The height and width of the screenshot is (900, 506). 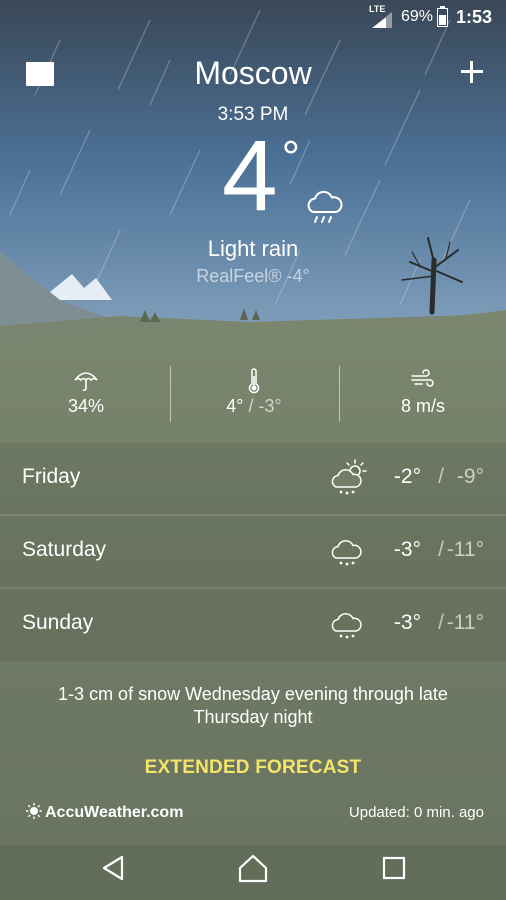 I want to click on temperature-range-stat: 4° / -3°, so click(x=254, y=392).